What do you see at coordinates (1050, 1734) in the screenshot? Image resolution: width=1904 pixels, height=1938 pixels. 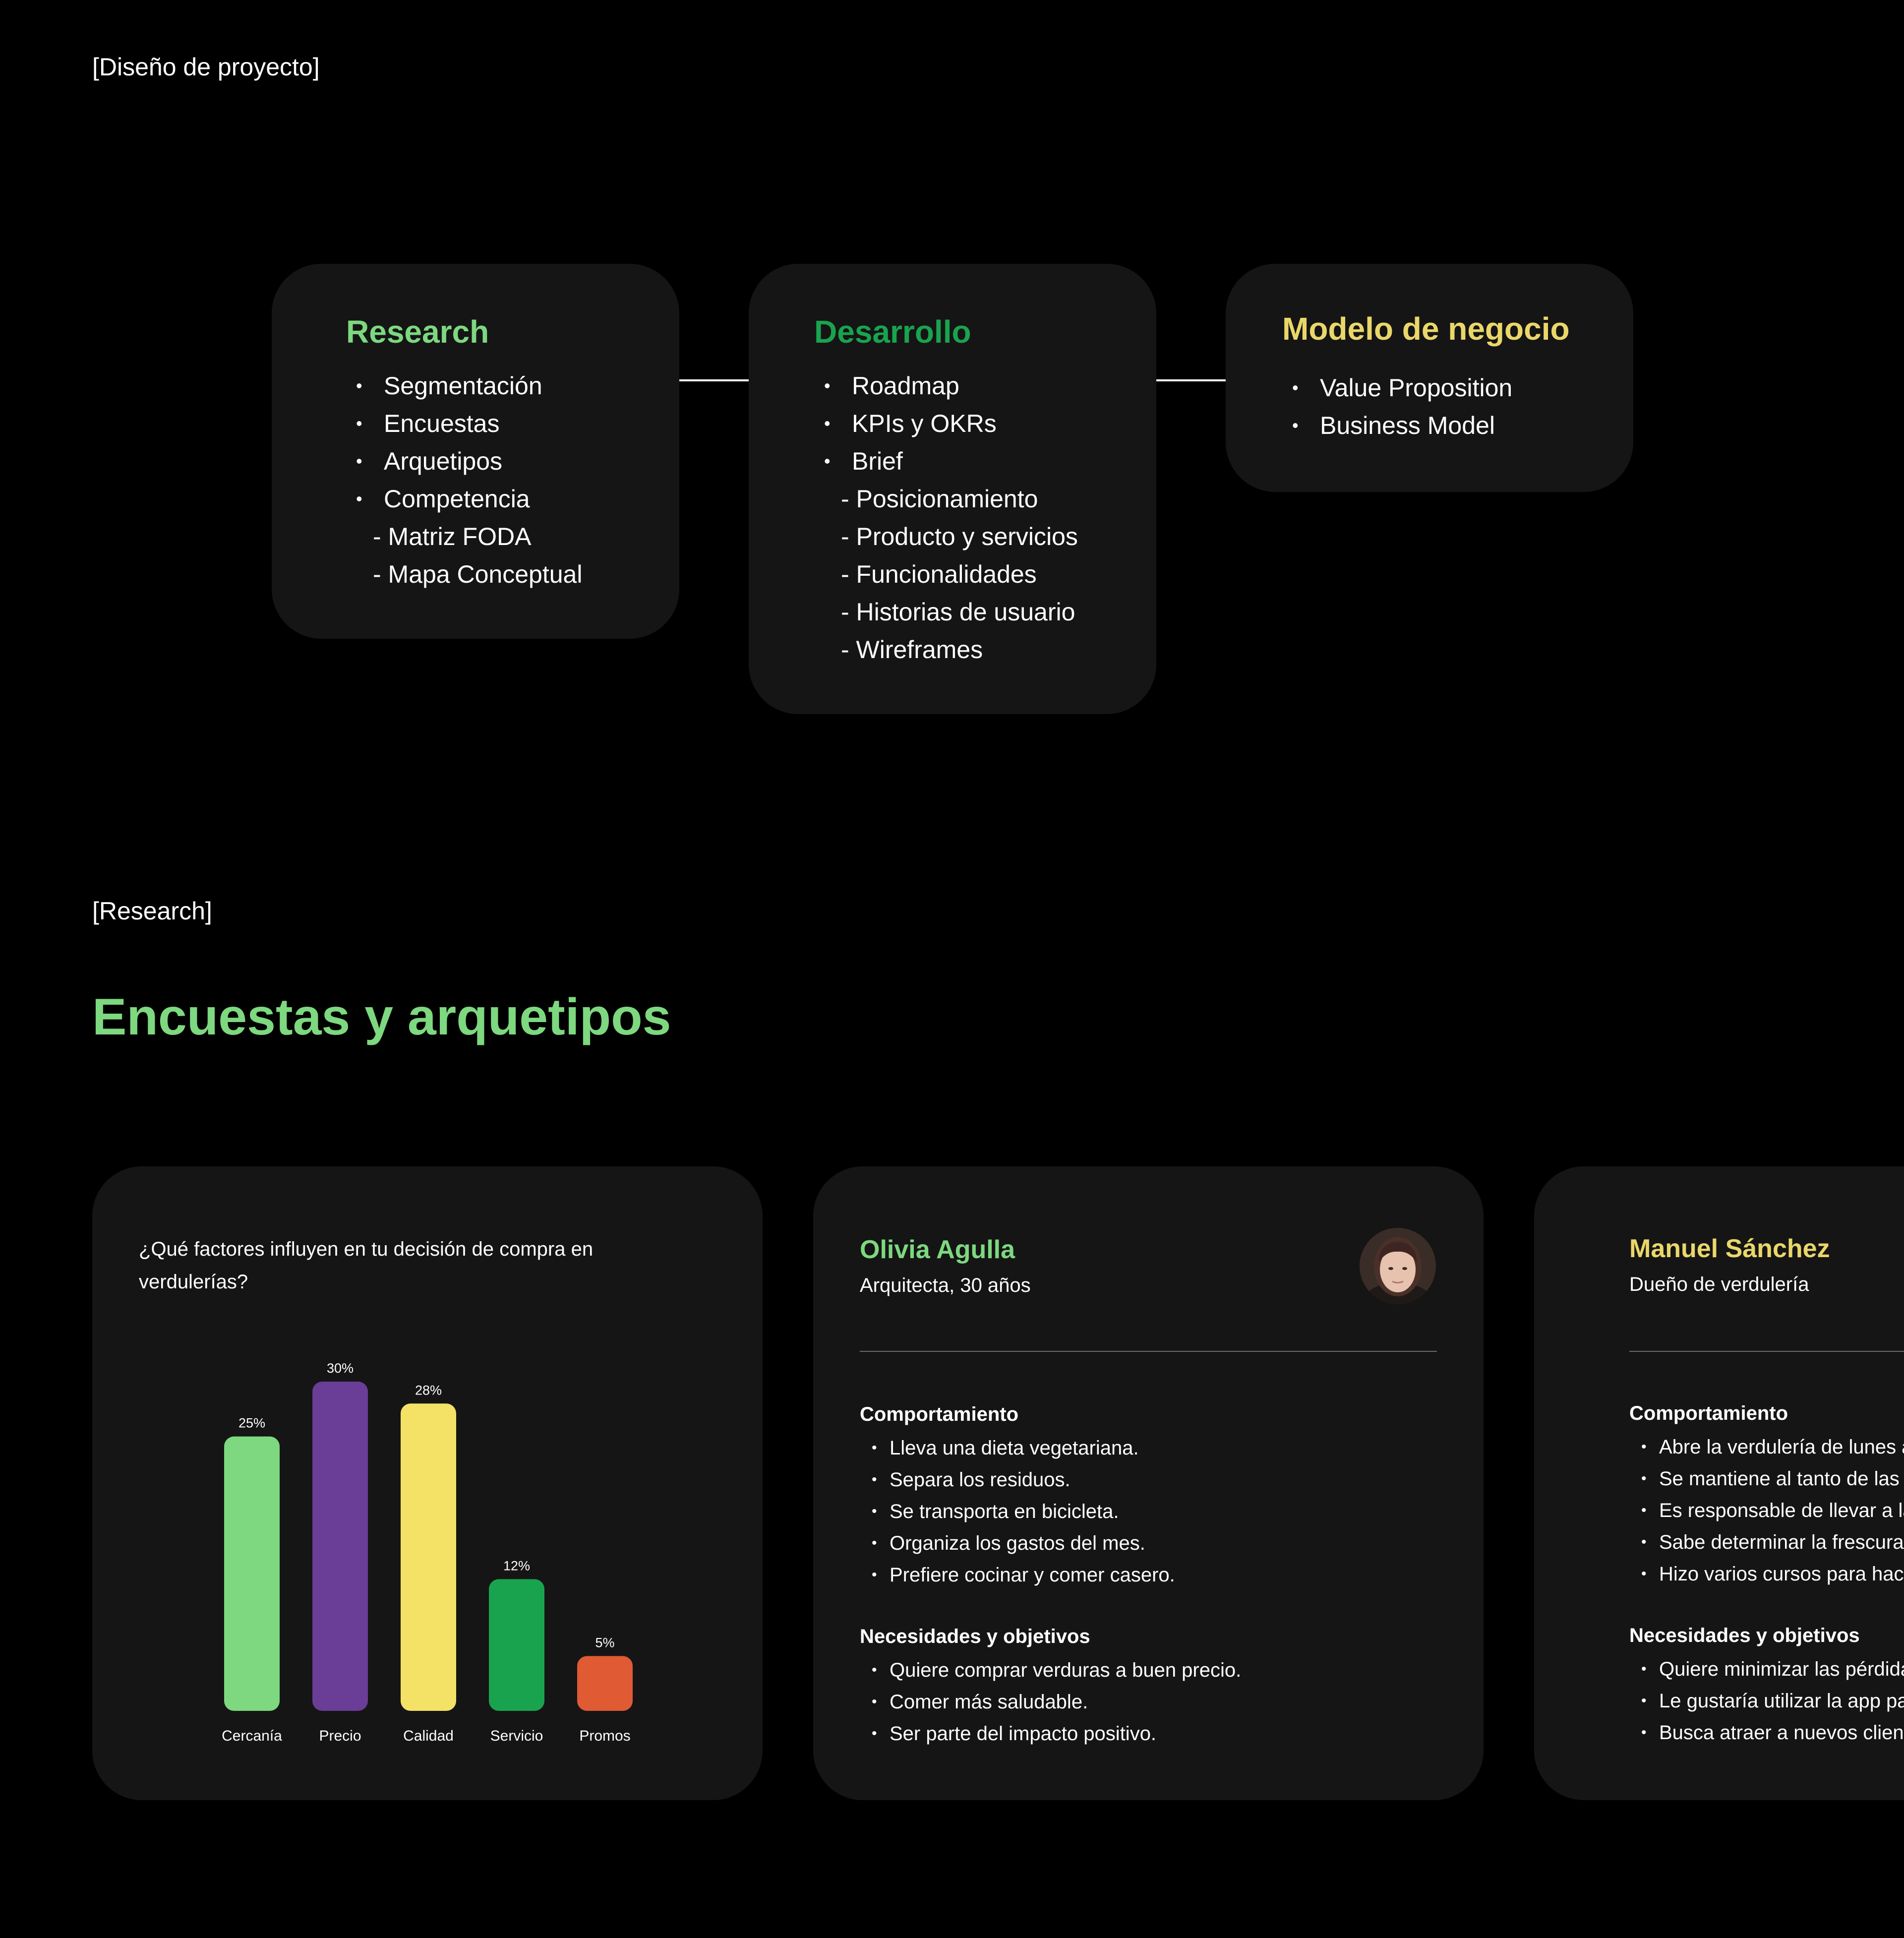 I see `list-item: Ser parte del impacto positivo.` at bounding box center [1050, 1734].